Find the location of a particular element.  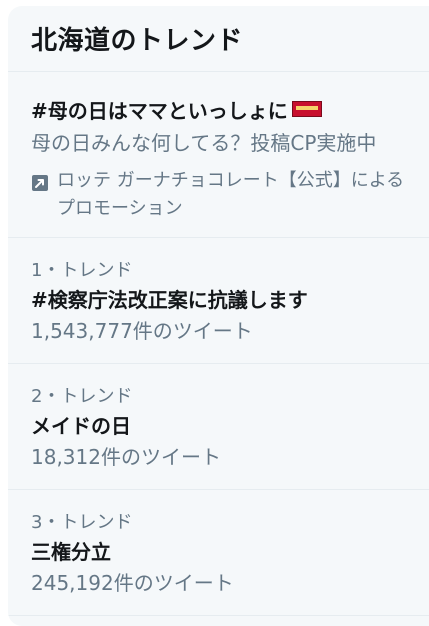

trend-rank: 1・トレンド is located at coordinates (82, 270).